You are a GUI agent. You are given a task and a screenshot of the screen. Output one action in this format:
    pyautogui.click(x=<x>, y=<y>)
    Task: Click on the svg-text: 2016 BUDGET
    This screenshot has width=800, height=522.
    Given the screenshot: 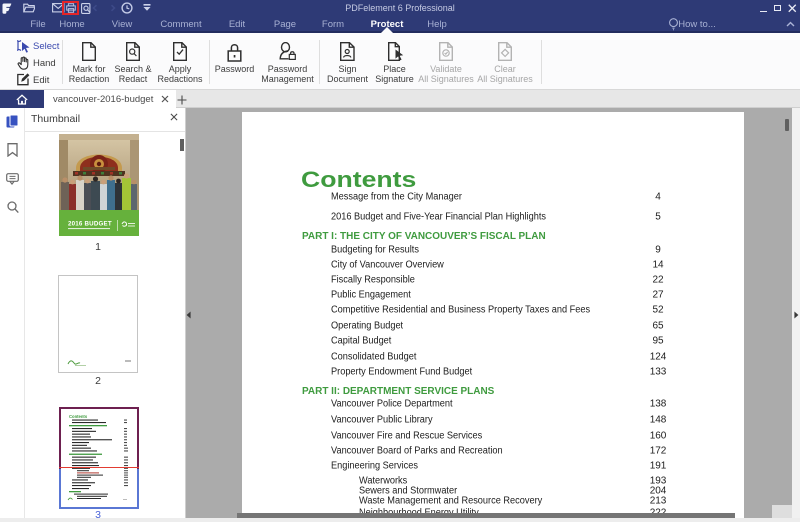 What is the action you would take?
    pyautogui.click(x=90, y=224)
    